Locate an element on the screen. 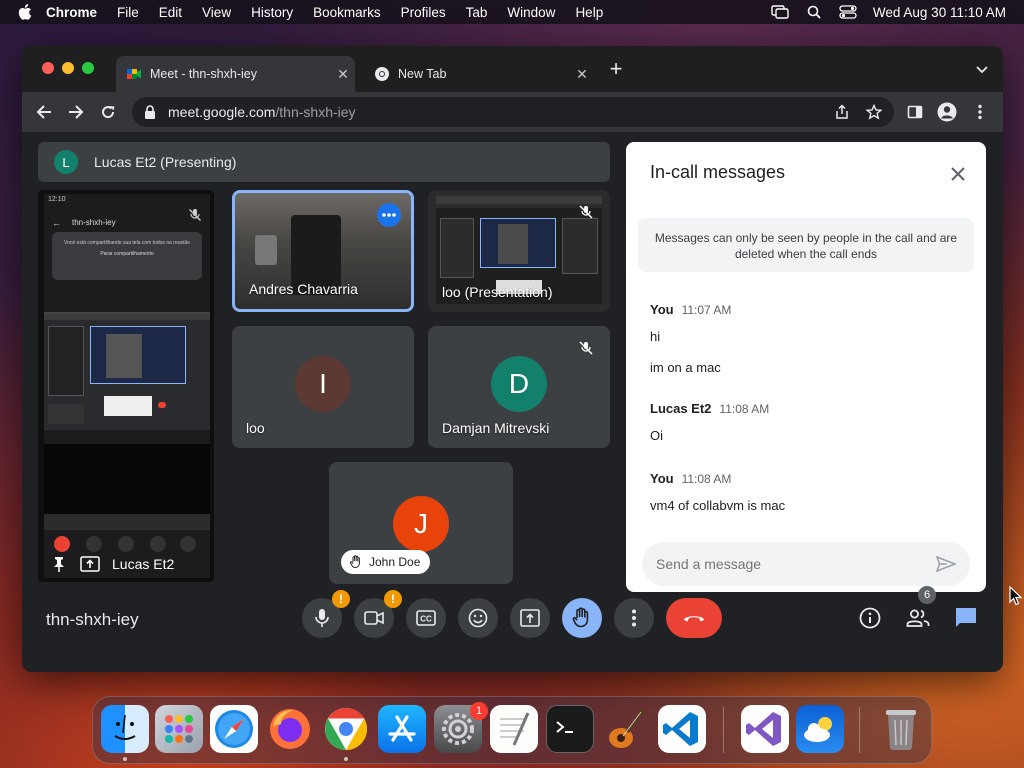  participant-tile-loo: I loo is located at coordinates (323, 387).